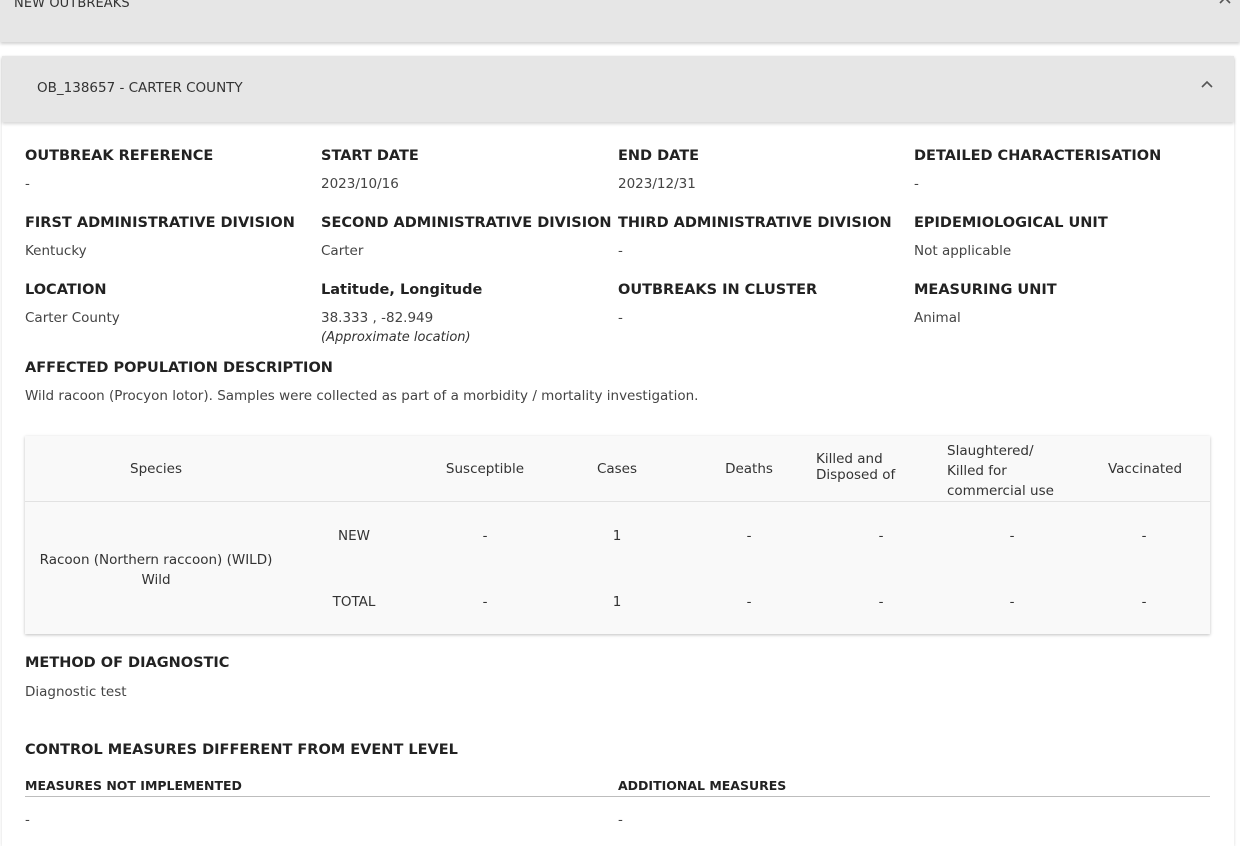 Image resolution: width=1240 pixels, height=846 pixels. I want to click on additional-measures-label: ADDITIONAL MEASURES, so click(702, 785).